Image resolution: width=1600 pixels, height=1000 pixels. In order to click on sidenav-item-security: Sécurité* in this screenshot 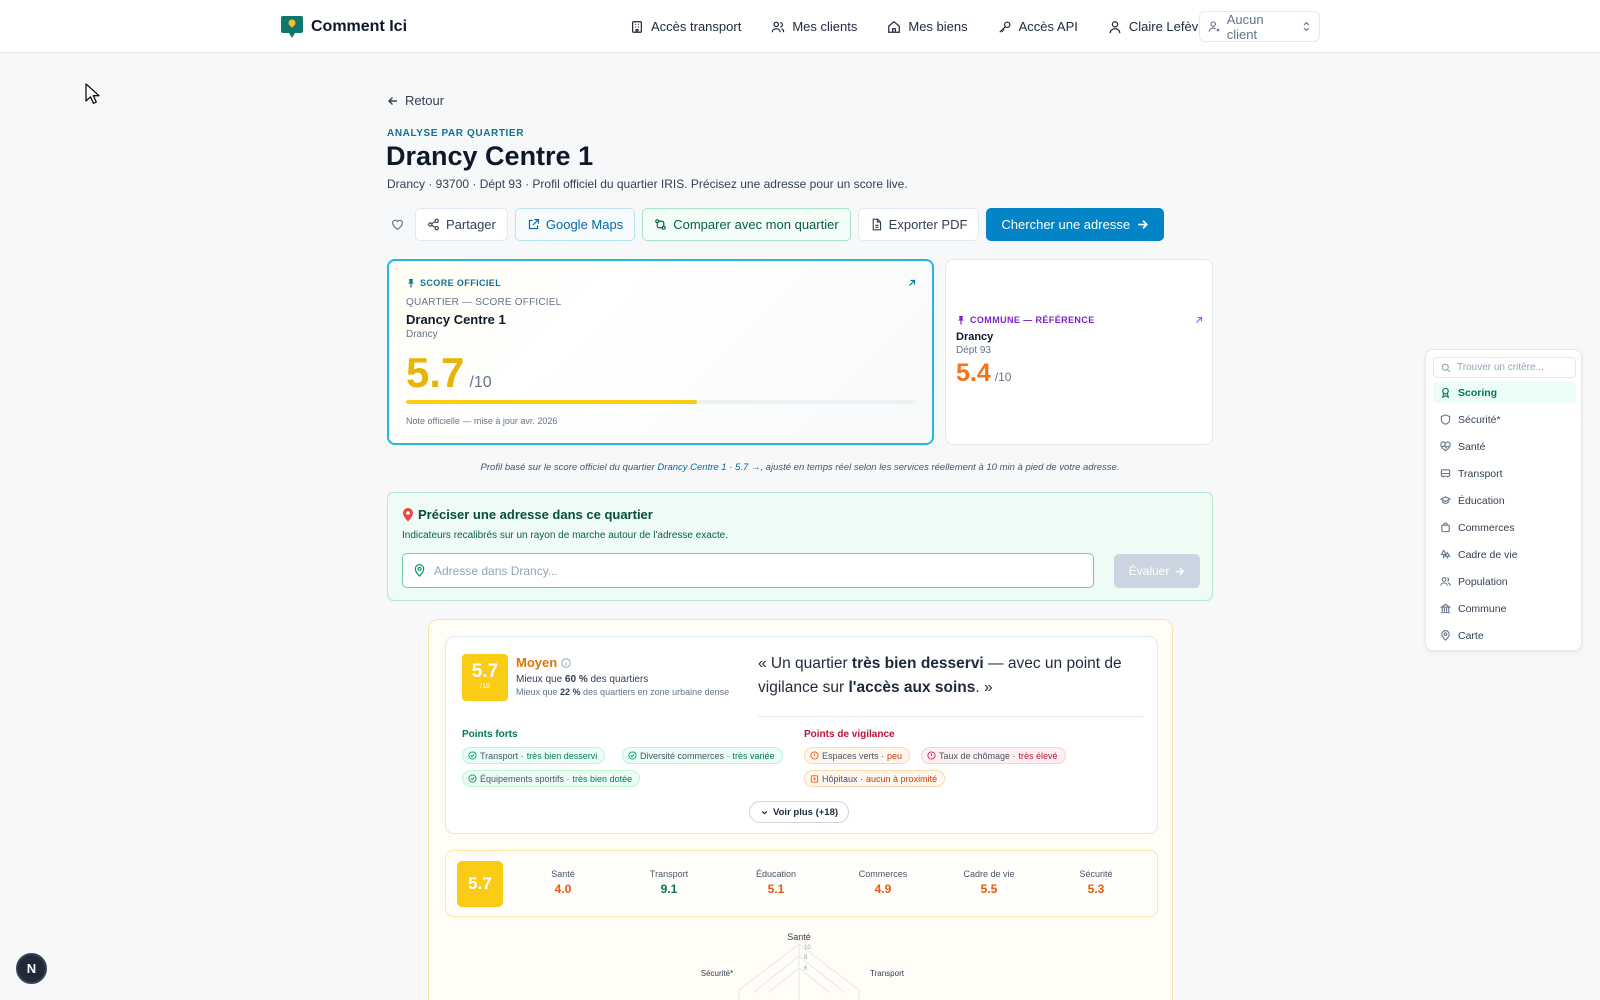, I will do `click(1504, 419)`.